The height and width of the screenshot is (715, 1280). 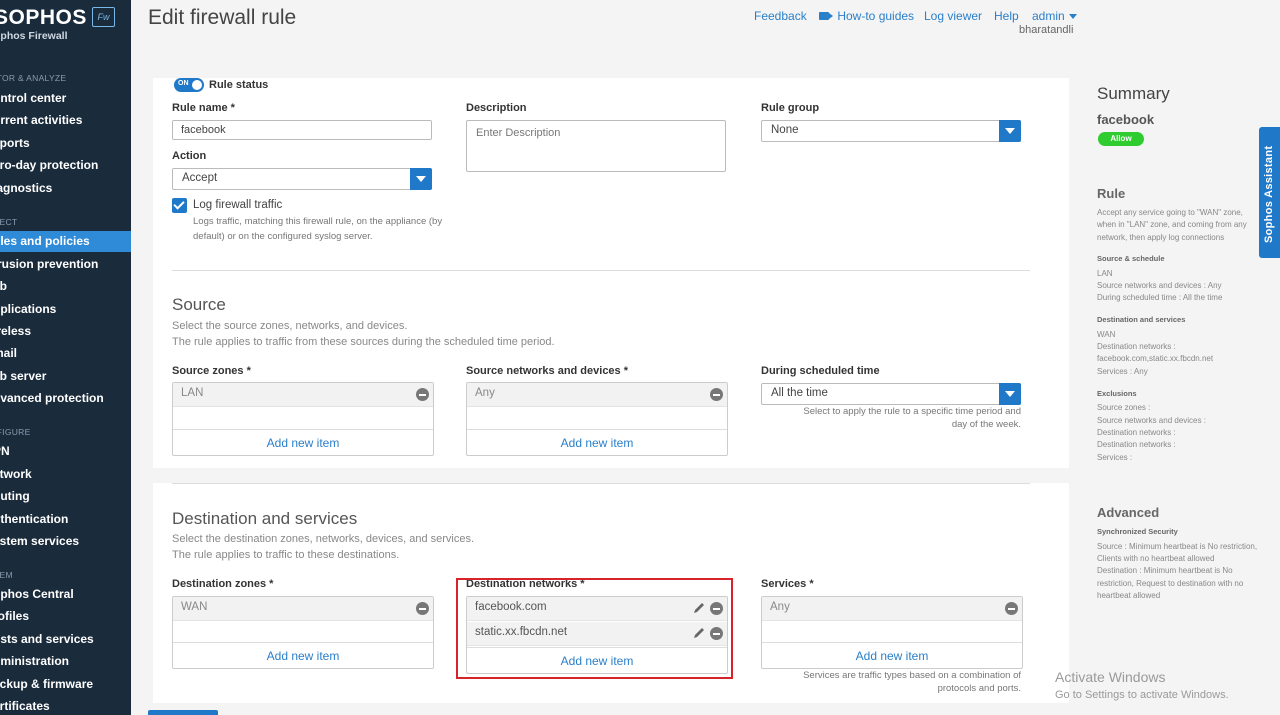 What do you see at coordinates (65, 309) in the screenshot?
I see `sidebar-item-applications: pplications` at bounding box center [65, 309].